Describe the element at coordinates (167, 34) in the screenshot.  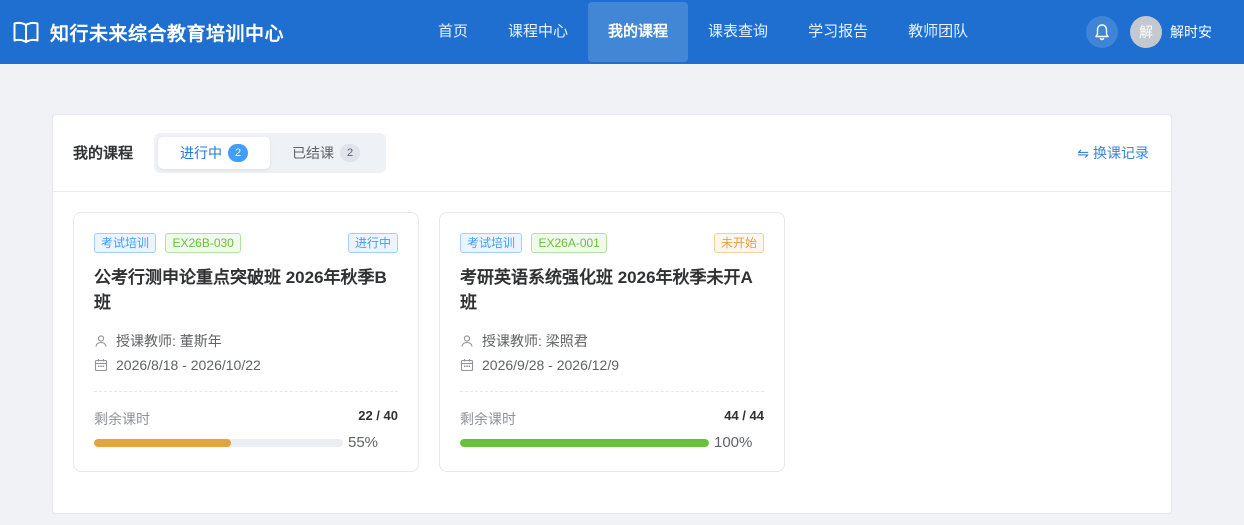
I see `brand-title: 知行未来综合教育培训中心` at that location.